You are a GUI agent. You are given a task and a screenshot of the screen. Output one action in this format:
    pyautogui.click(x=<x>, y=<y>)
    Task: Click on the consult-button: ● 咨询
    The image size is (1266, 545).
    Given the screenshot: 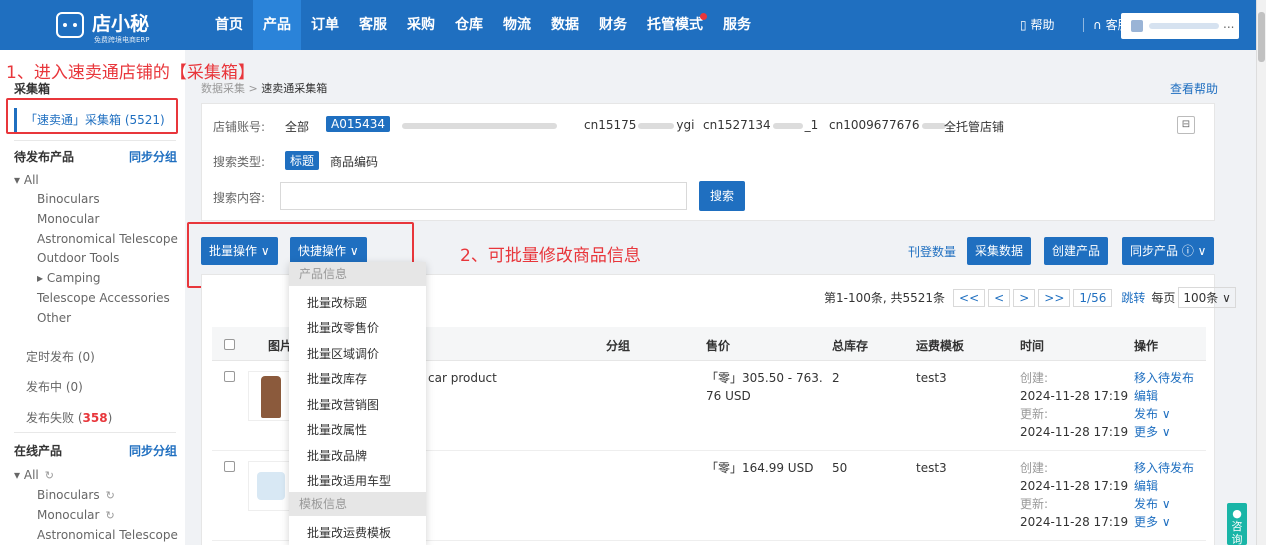 What is the action you would take?
    pyautogui.click(x=1237, y=524)
    